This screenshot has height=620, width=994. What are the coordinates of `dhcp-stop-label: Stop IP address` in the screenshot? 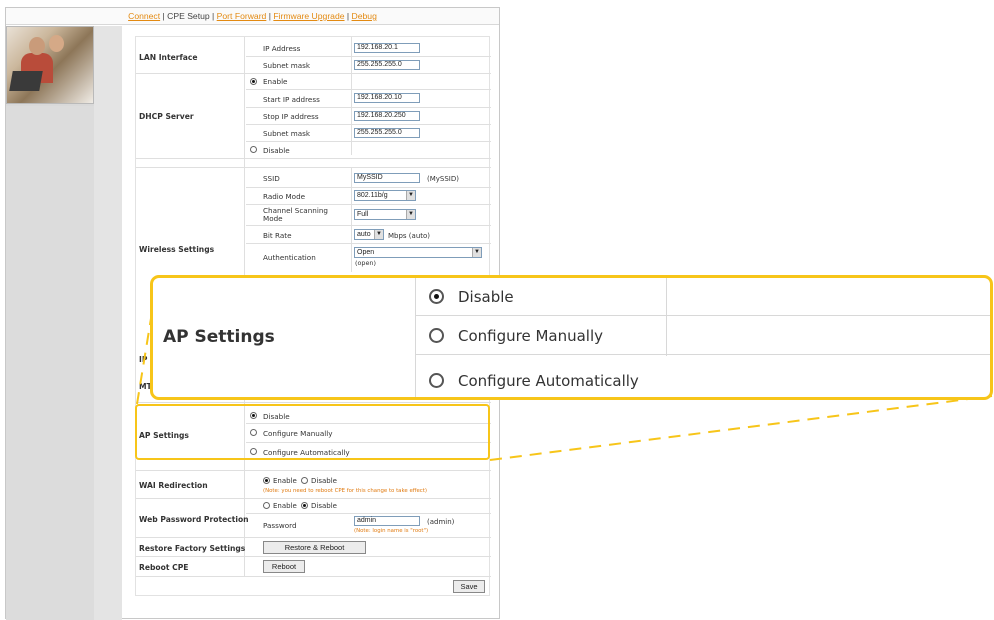 It's located at (291, 116).